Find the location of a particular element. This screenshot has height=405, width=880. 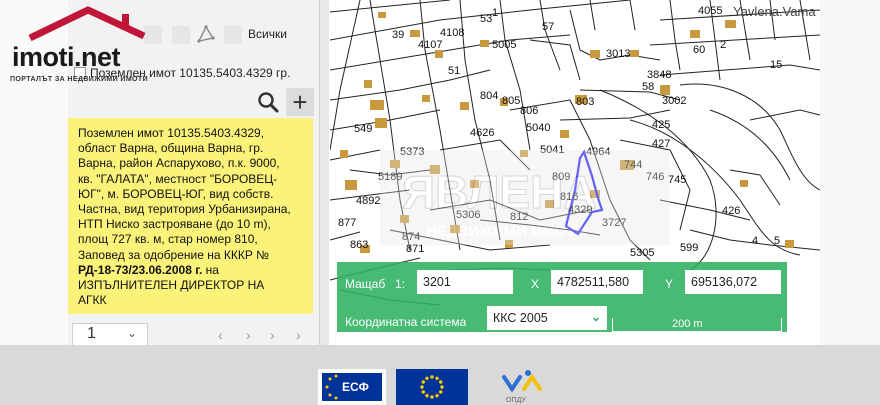

svg-text: 51 is located at coordinates (454, 71).